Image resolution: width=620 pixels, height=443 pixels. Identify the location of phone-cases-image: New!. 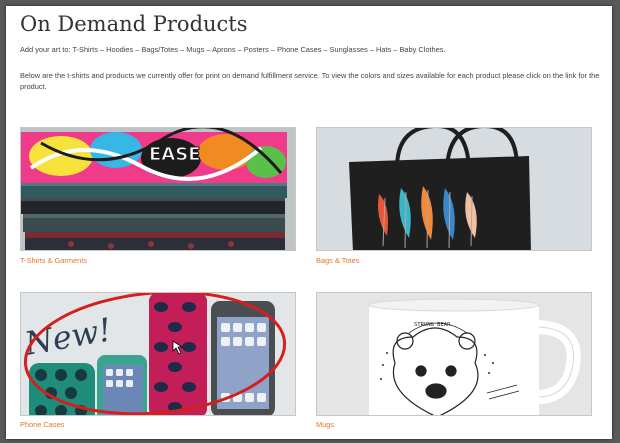
(158, 354).